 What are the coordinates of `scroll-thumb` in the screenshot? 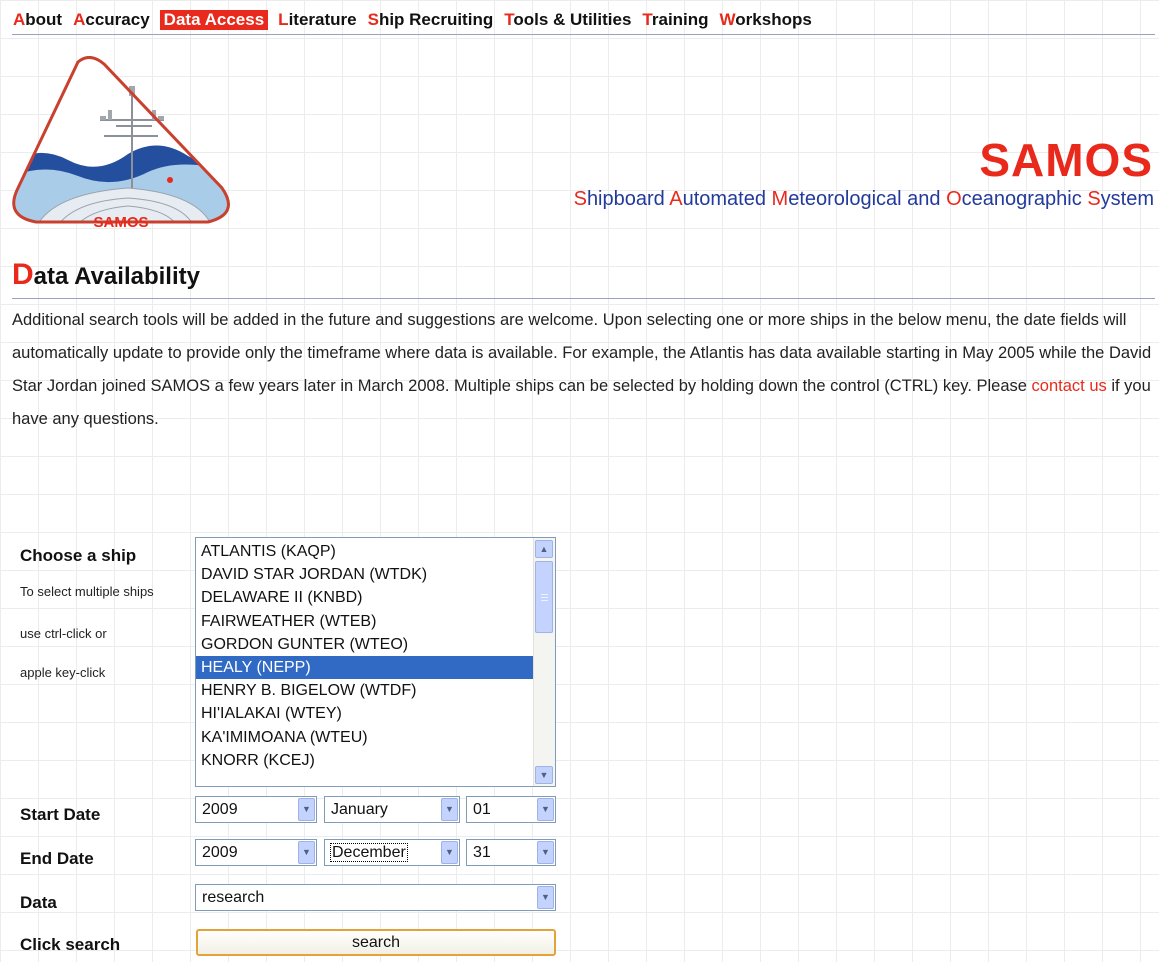 It's located at (544, 597).